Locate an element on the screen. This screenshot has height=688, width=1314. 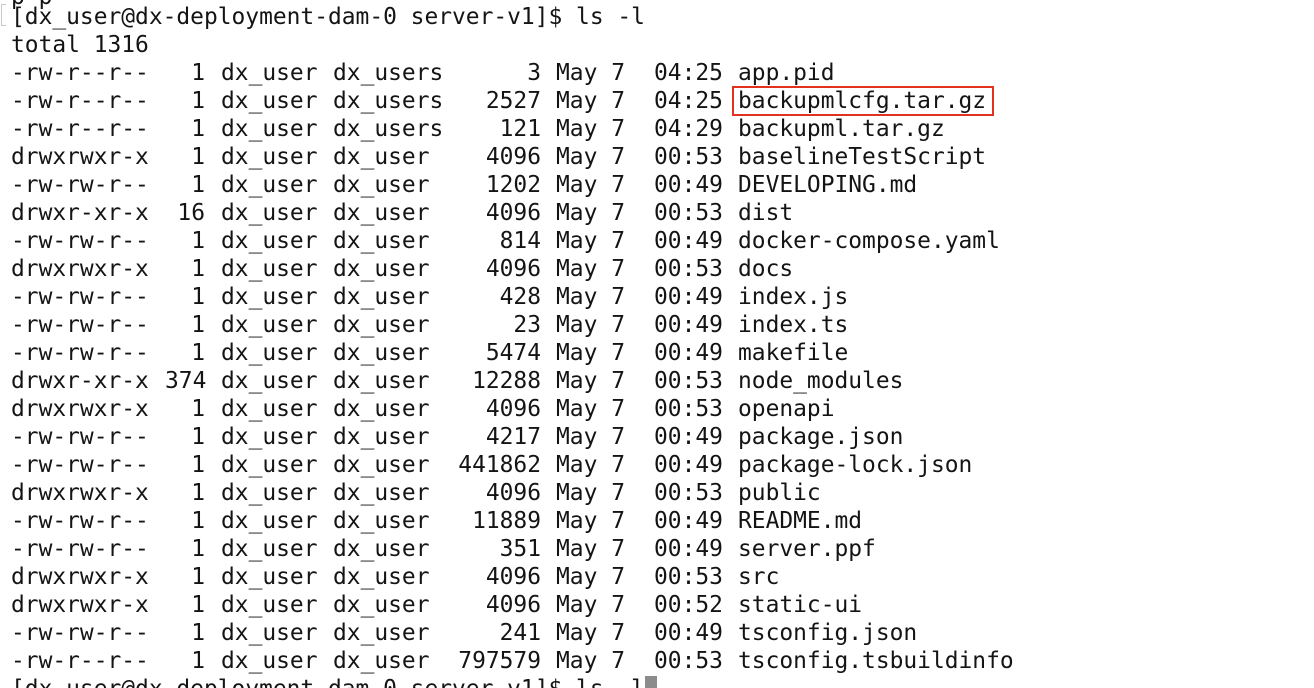
file-name: index.ts is located at coordinates (793, 325).